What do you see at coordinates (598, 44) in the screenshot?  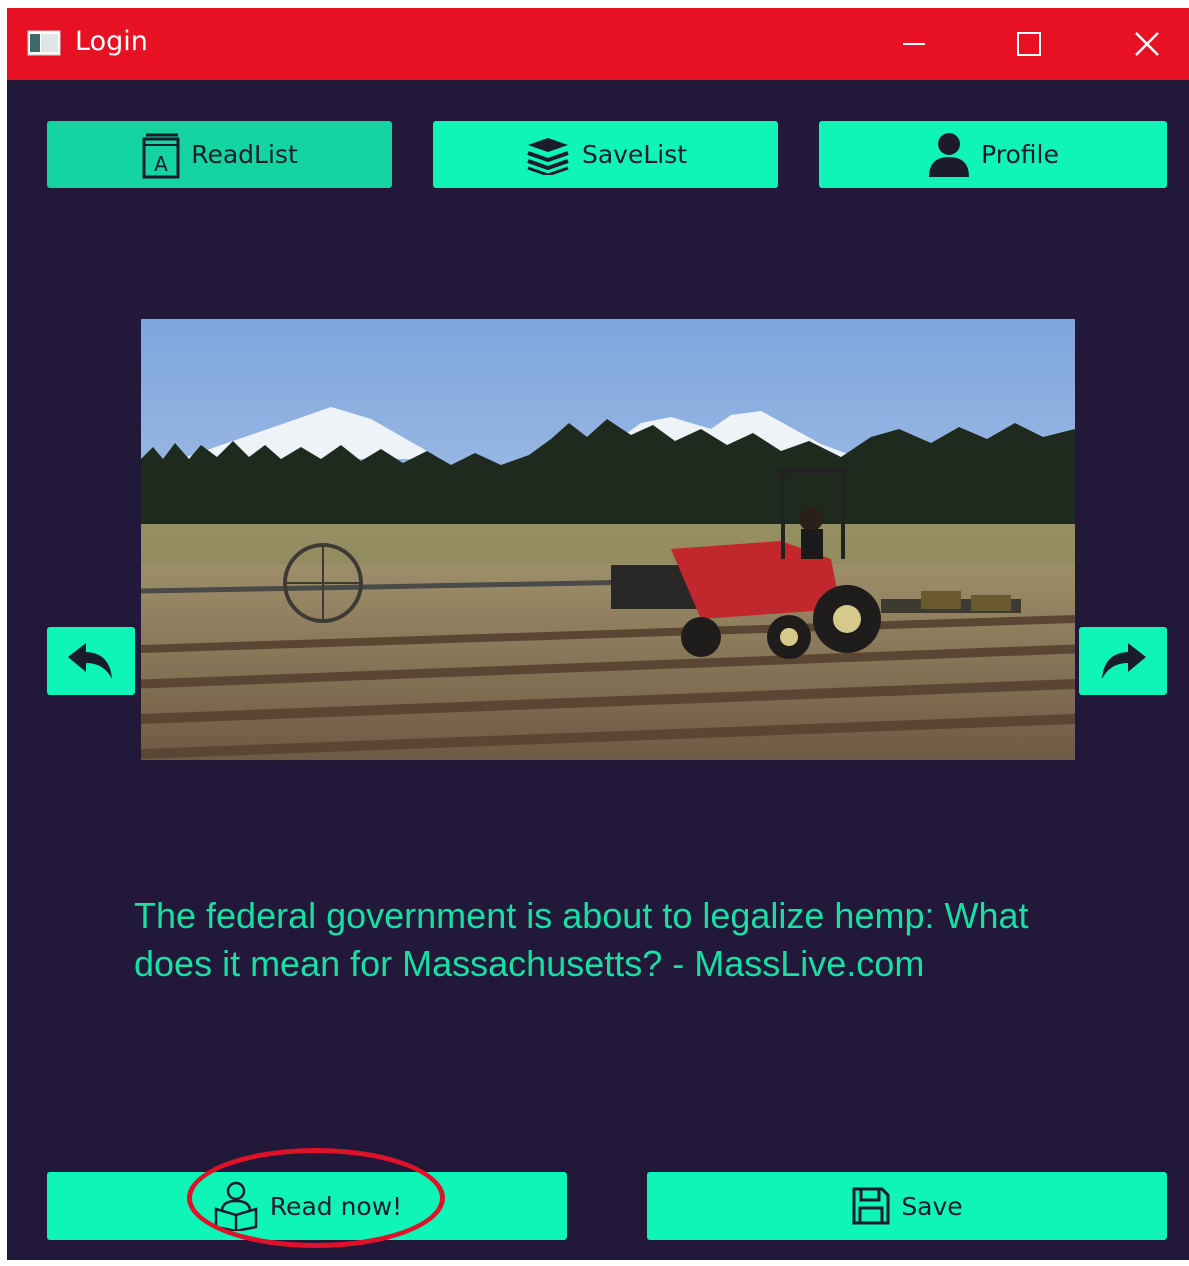 I see `title-bar: Login` at bounding box center [598, 44].